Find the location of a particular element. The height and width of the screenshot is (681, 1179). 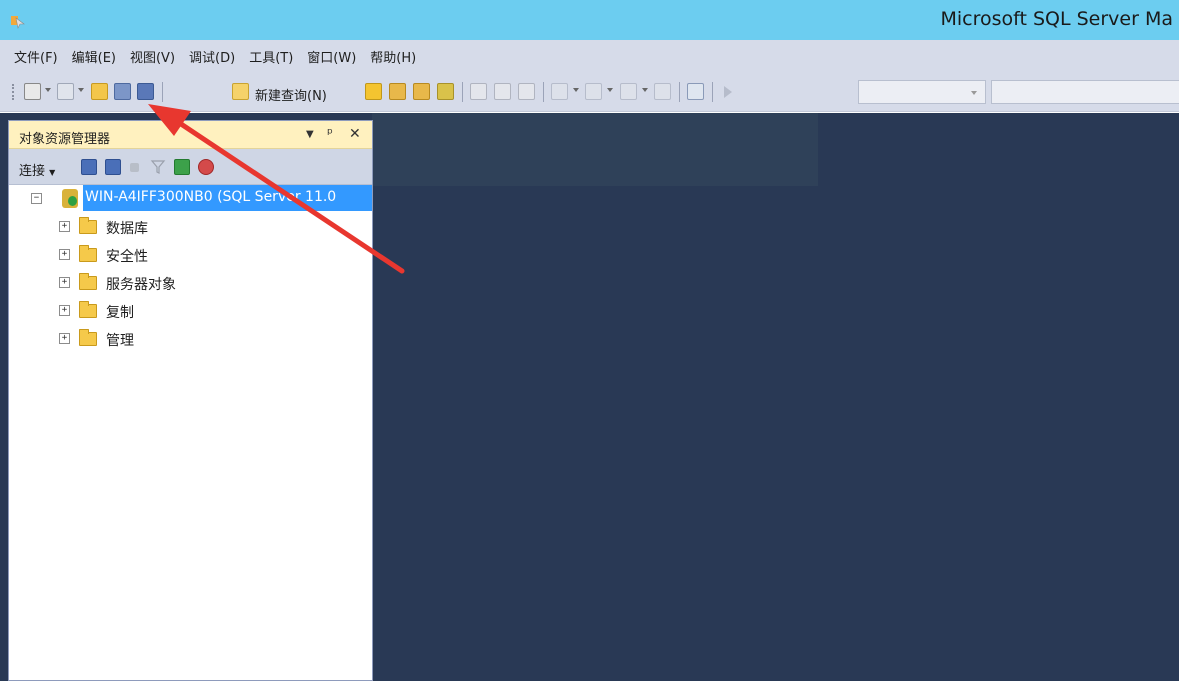

redo-icon is located at coordinates (593, 91).